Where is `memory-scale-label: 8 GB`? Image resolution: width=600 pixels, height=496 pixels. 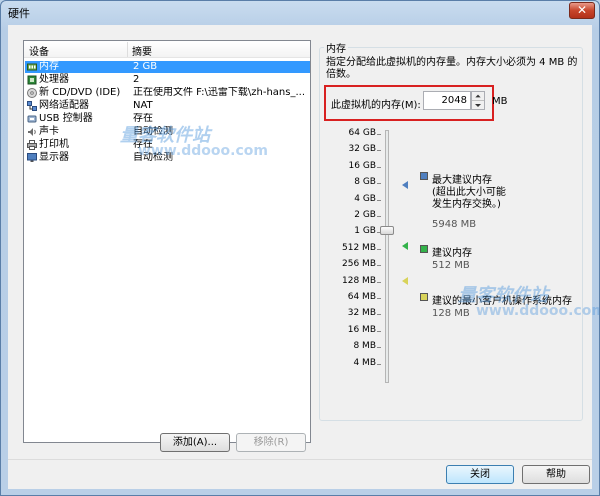 memory-scale-label: 8 GB is located at coordinates (365, 182).